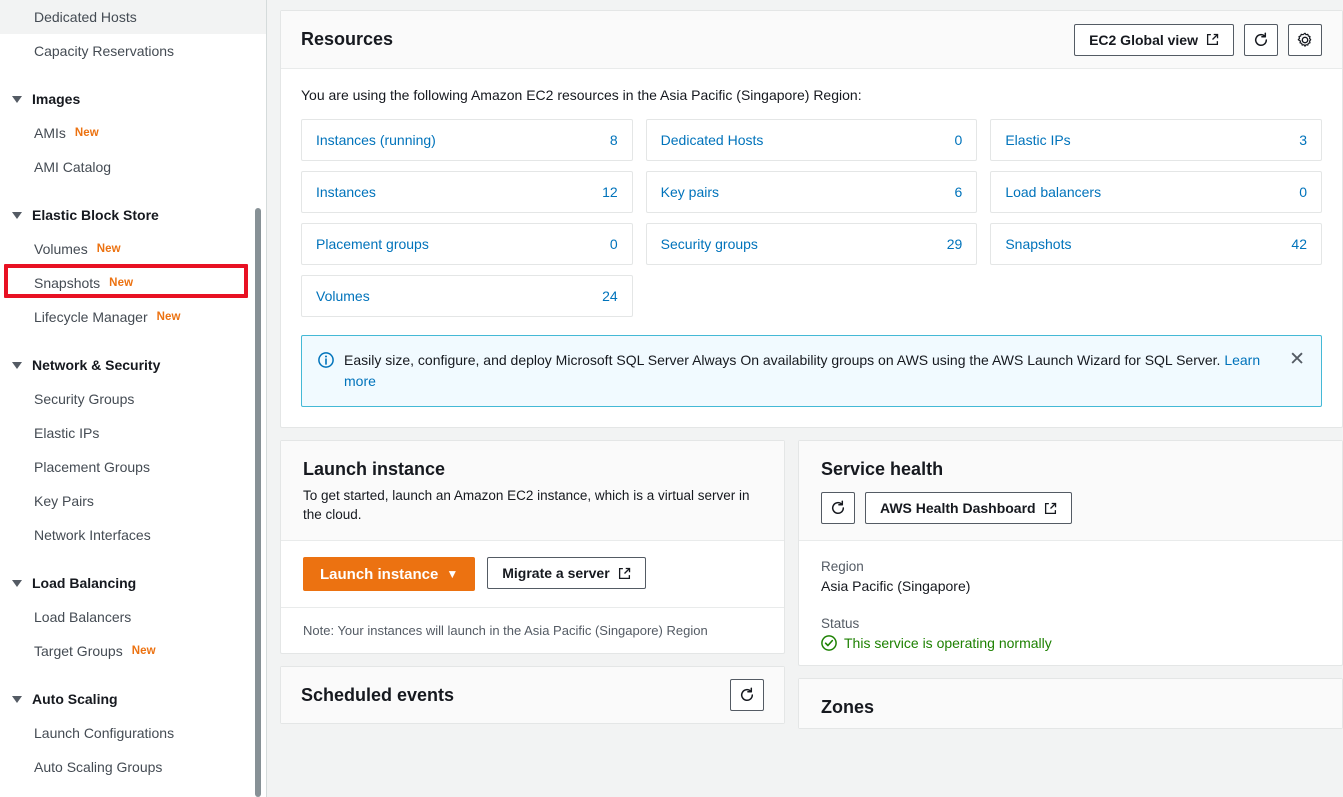  I want to click on sidebar-item-volumes: Volumes New, so click(133, 249).